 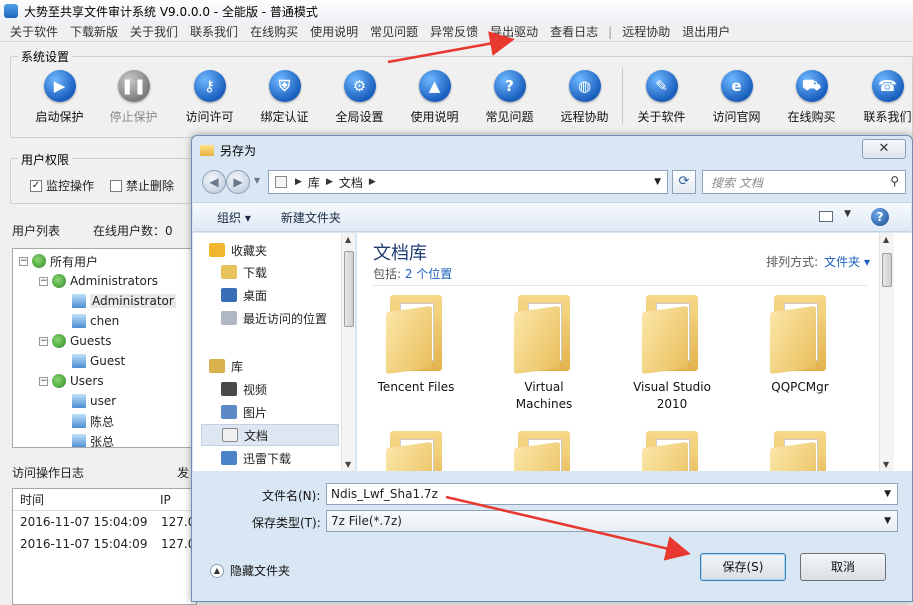 What do you see at coordinates (672, 354) in the screenshot?
I see `folder-item: Visual Studio 2010` at bounding box center [672, 354].